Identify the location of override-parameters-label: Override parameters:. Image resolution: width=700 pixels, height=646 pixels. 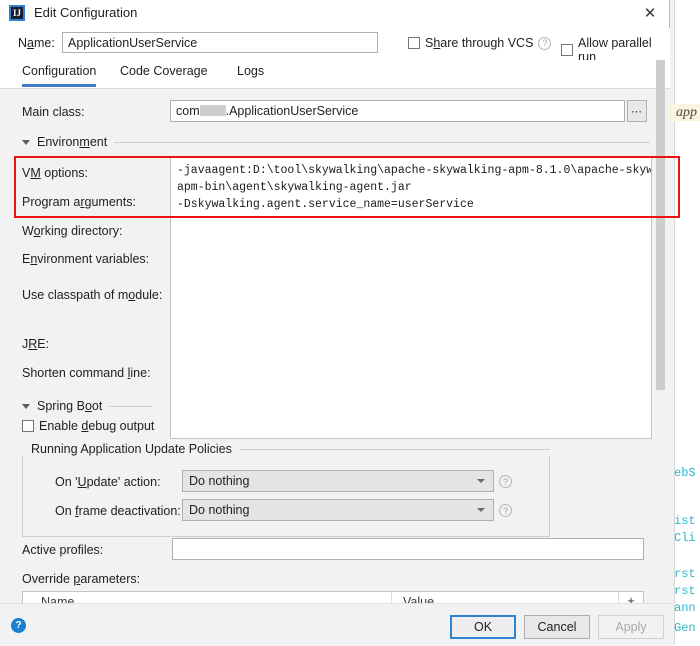
(81, 579).